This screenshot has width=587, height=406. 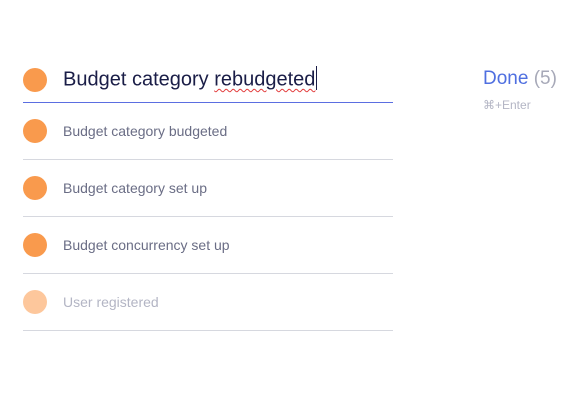 I want to click on list-item-label: Budget category budgeted, so click(x=145, y=131).